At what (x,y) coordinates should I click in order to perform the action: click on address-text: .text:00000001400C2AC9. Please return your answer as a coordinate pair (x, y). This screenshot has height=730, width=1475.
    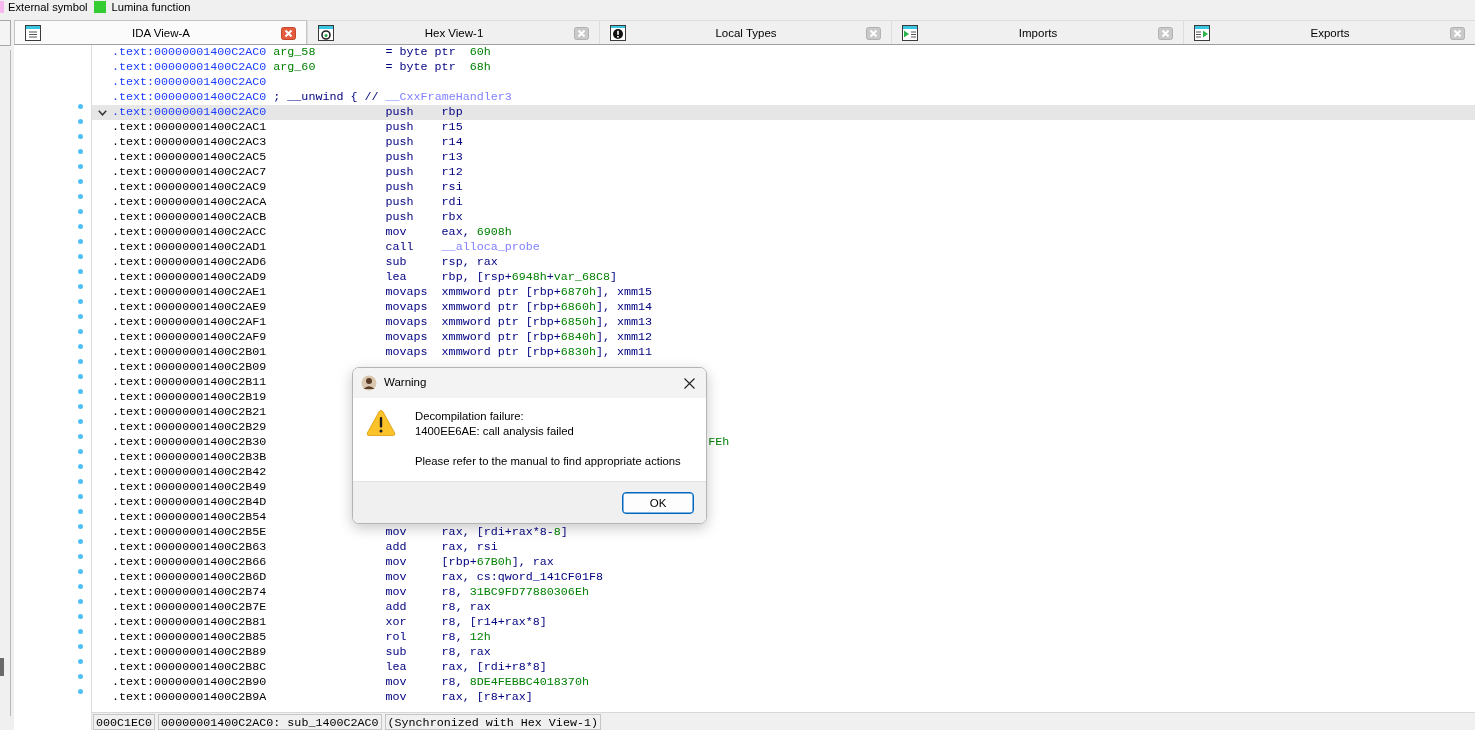
    Looking at the image, I should click on (189, 187).